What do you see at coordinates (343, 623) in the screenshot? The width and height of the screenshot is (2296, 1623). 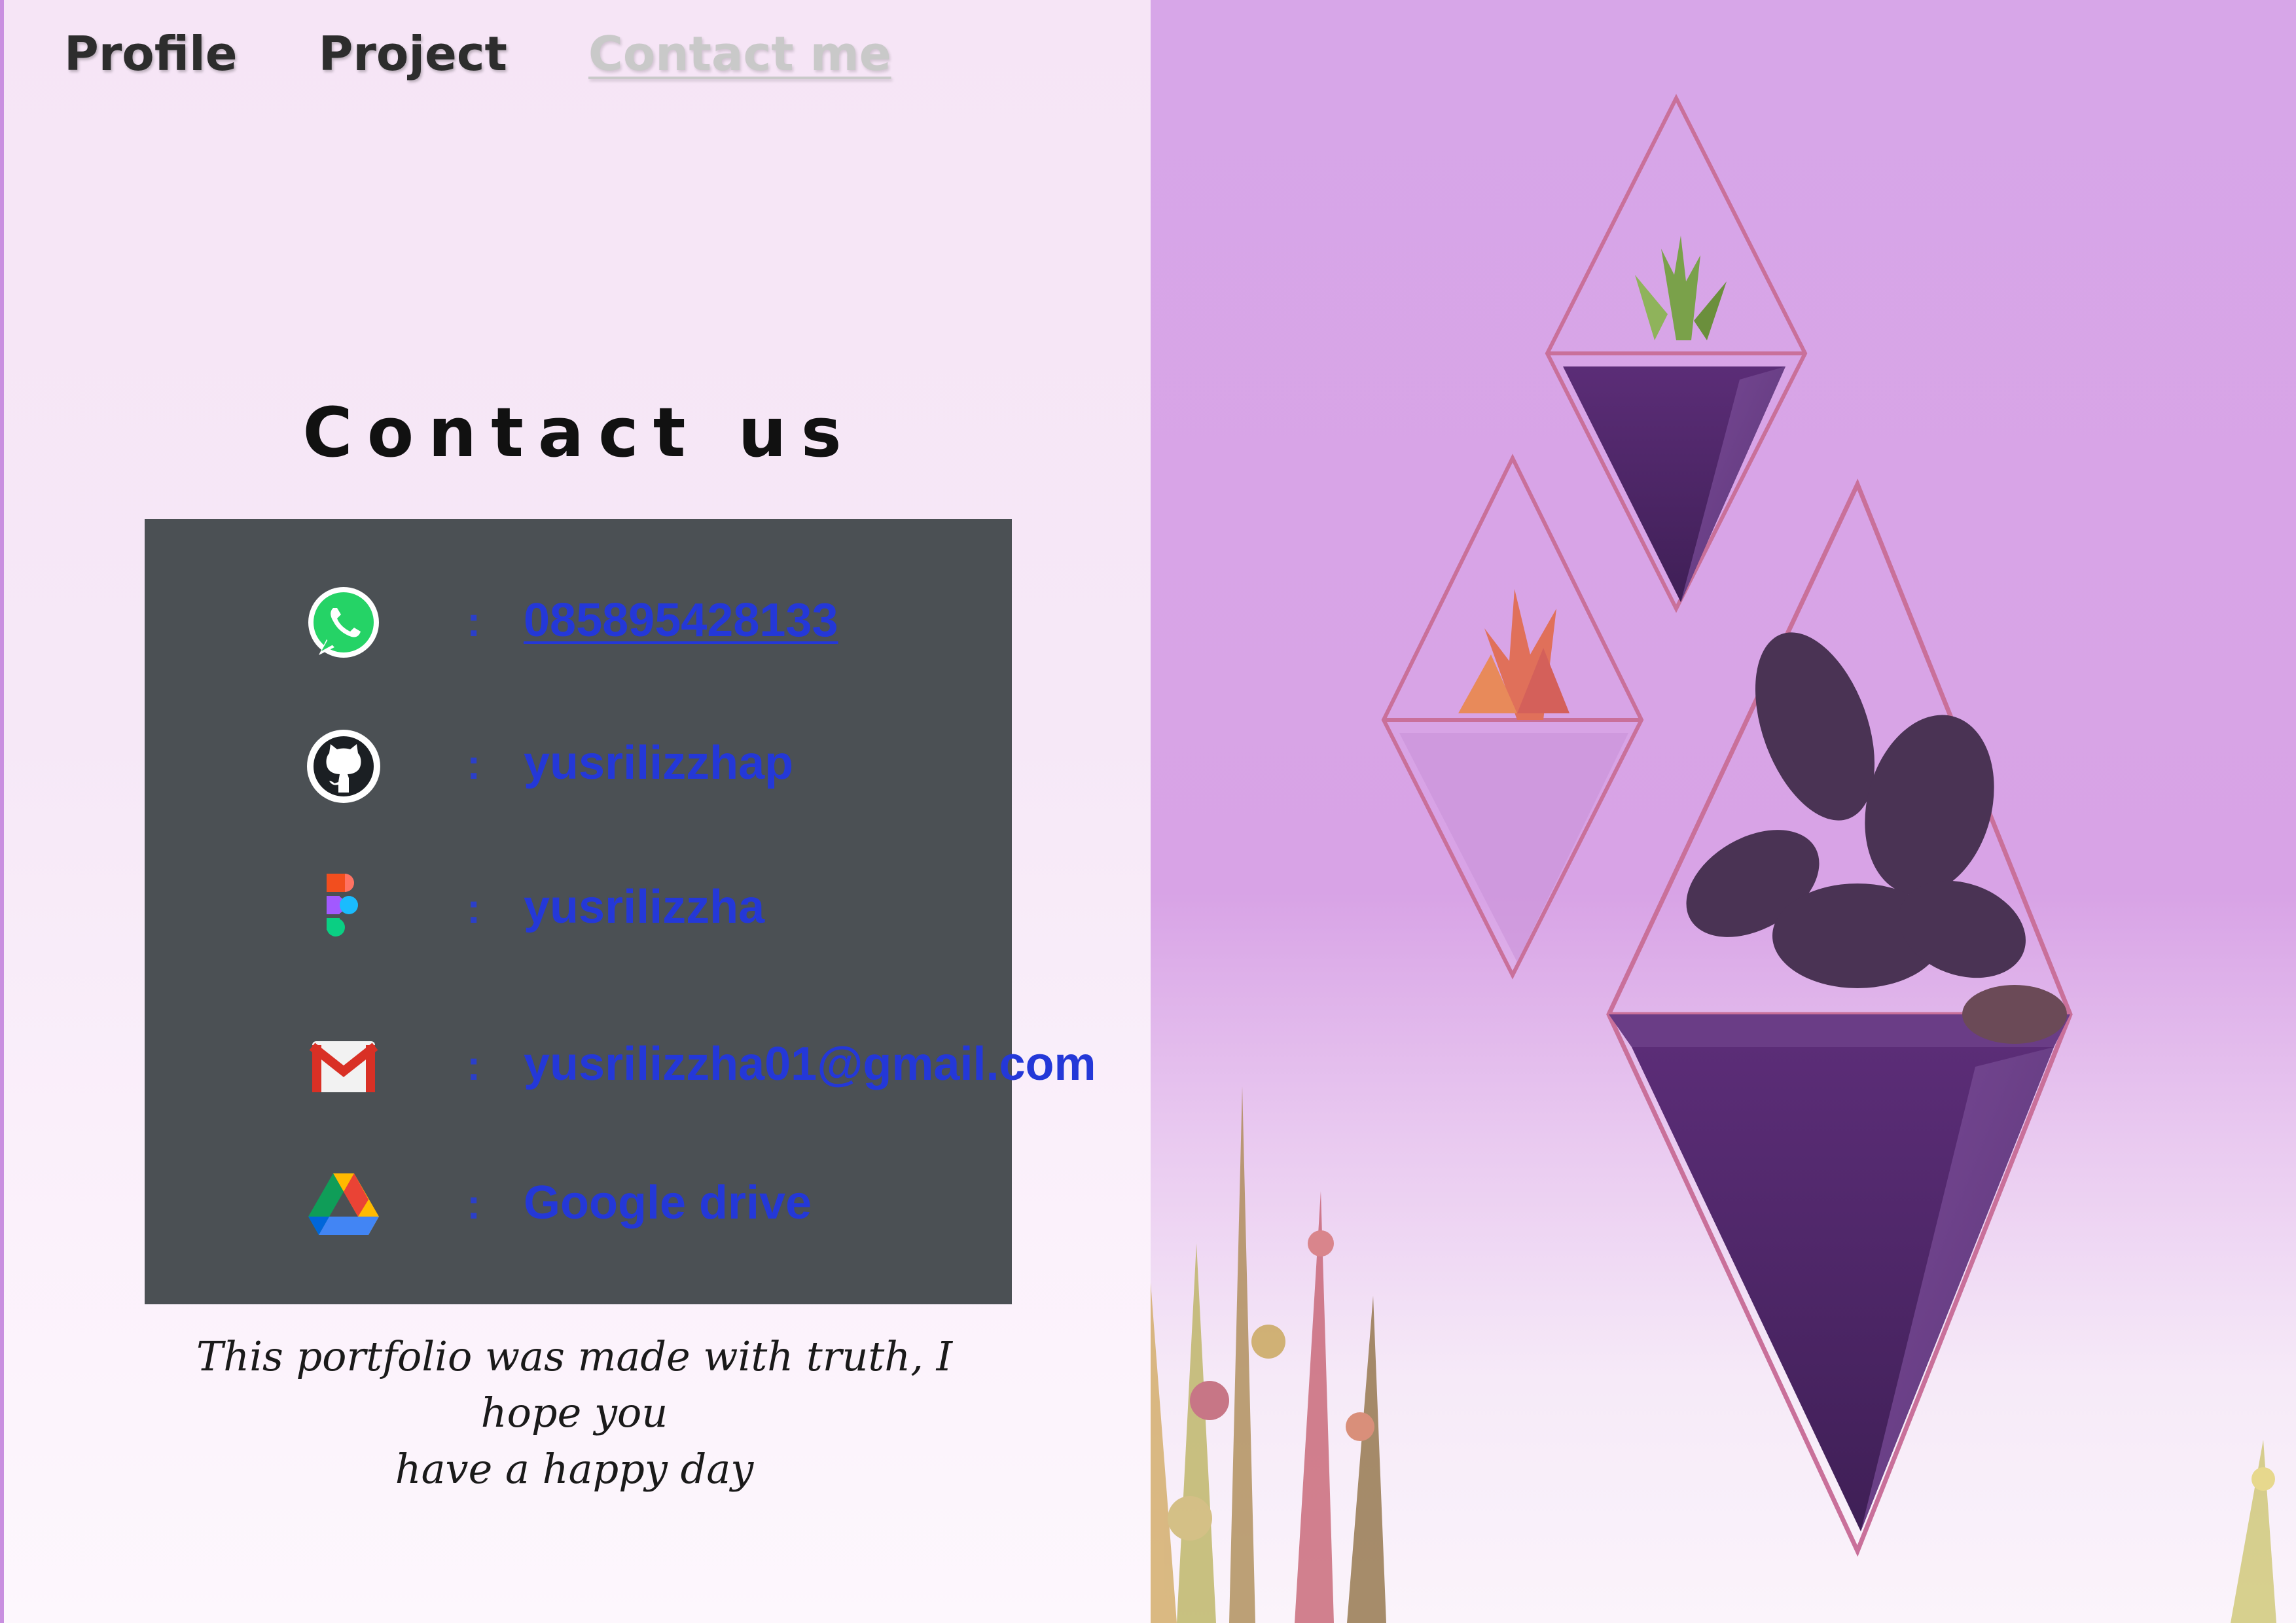 I see `whatsapp-icon` at bounding box center [343, 623].